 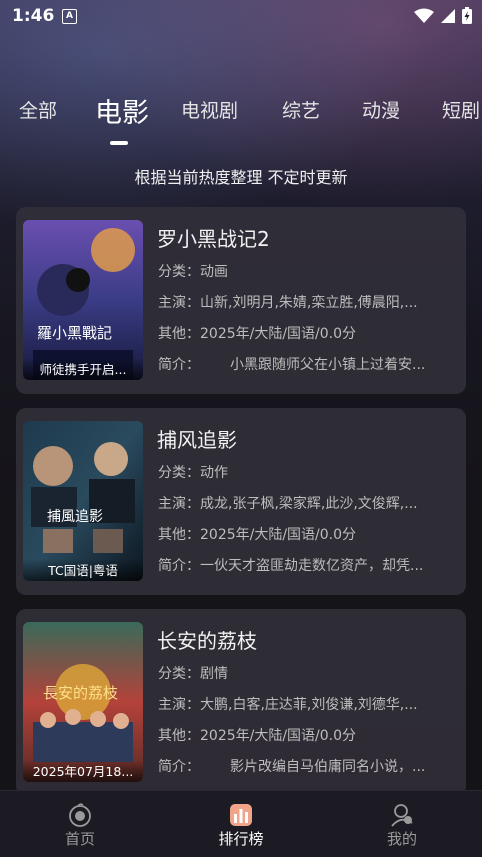 I want to click on category-tabs: 全部 电影 电视剧 综艺 动漫 短剧, so click(x=241, y=121).